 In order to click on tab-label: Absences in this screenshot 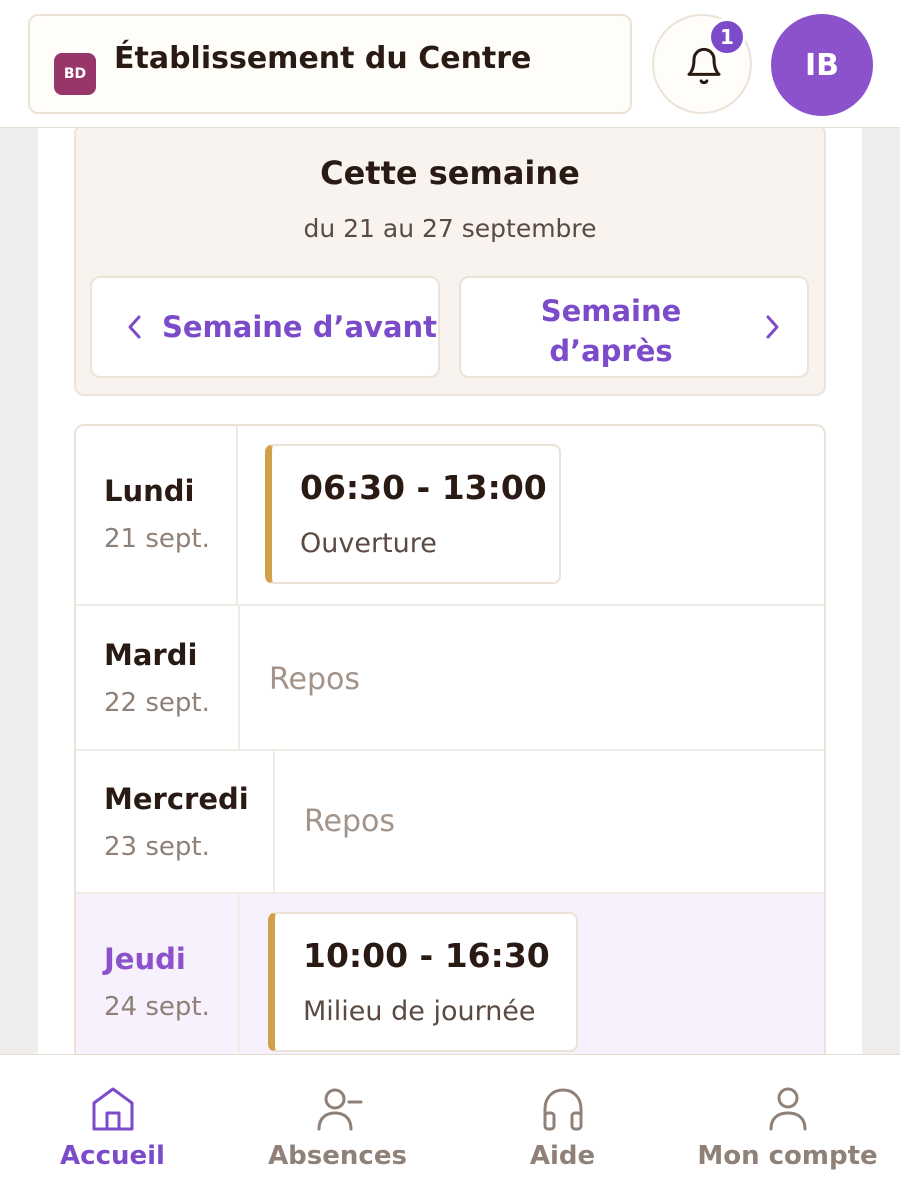, I will do `click(337, 1156)`.